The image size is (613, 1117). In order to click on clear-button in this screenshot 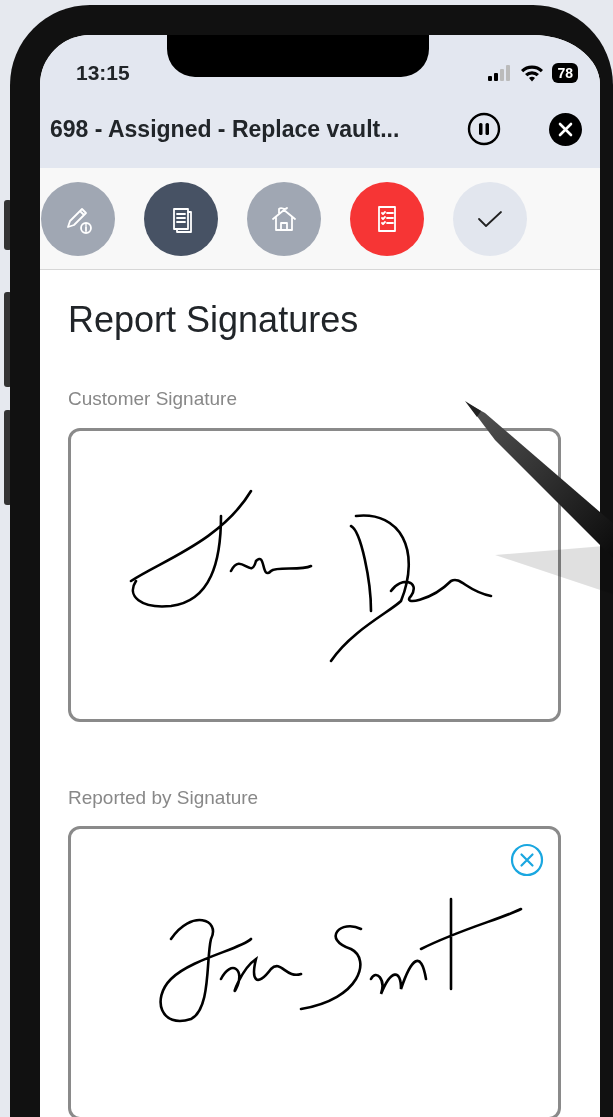, I will do `click(527, 860)`.